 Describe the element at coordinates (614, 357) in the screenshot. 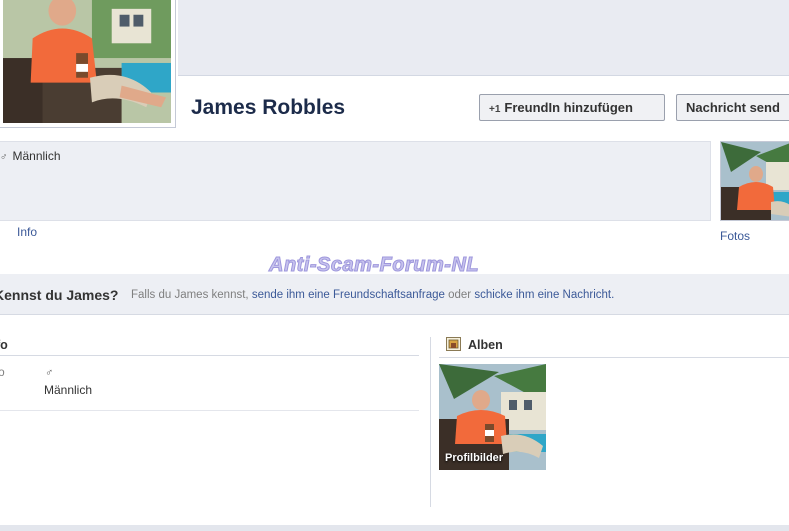

I see `albums-section-divider` at that location.